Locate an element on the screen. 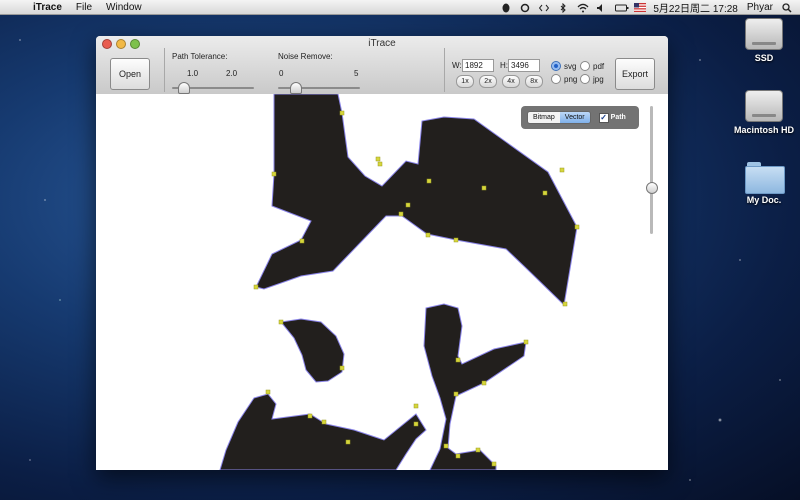  radio-selected-icon is located at coordinates (556, 66).